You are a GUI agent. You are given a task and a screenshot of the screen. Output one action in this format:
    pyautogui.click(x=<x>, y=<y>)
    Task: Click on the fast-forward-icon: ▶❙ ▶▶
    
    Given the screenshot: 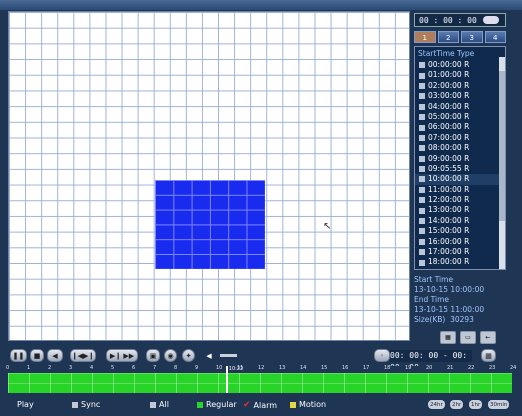 What is the action you would take?
    pyautogui.click(x=122, y=355)
    